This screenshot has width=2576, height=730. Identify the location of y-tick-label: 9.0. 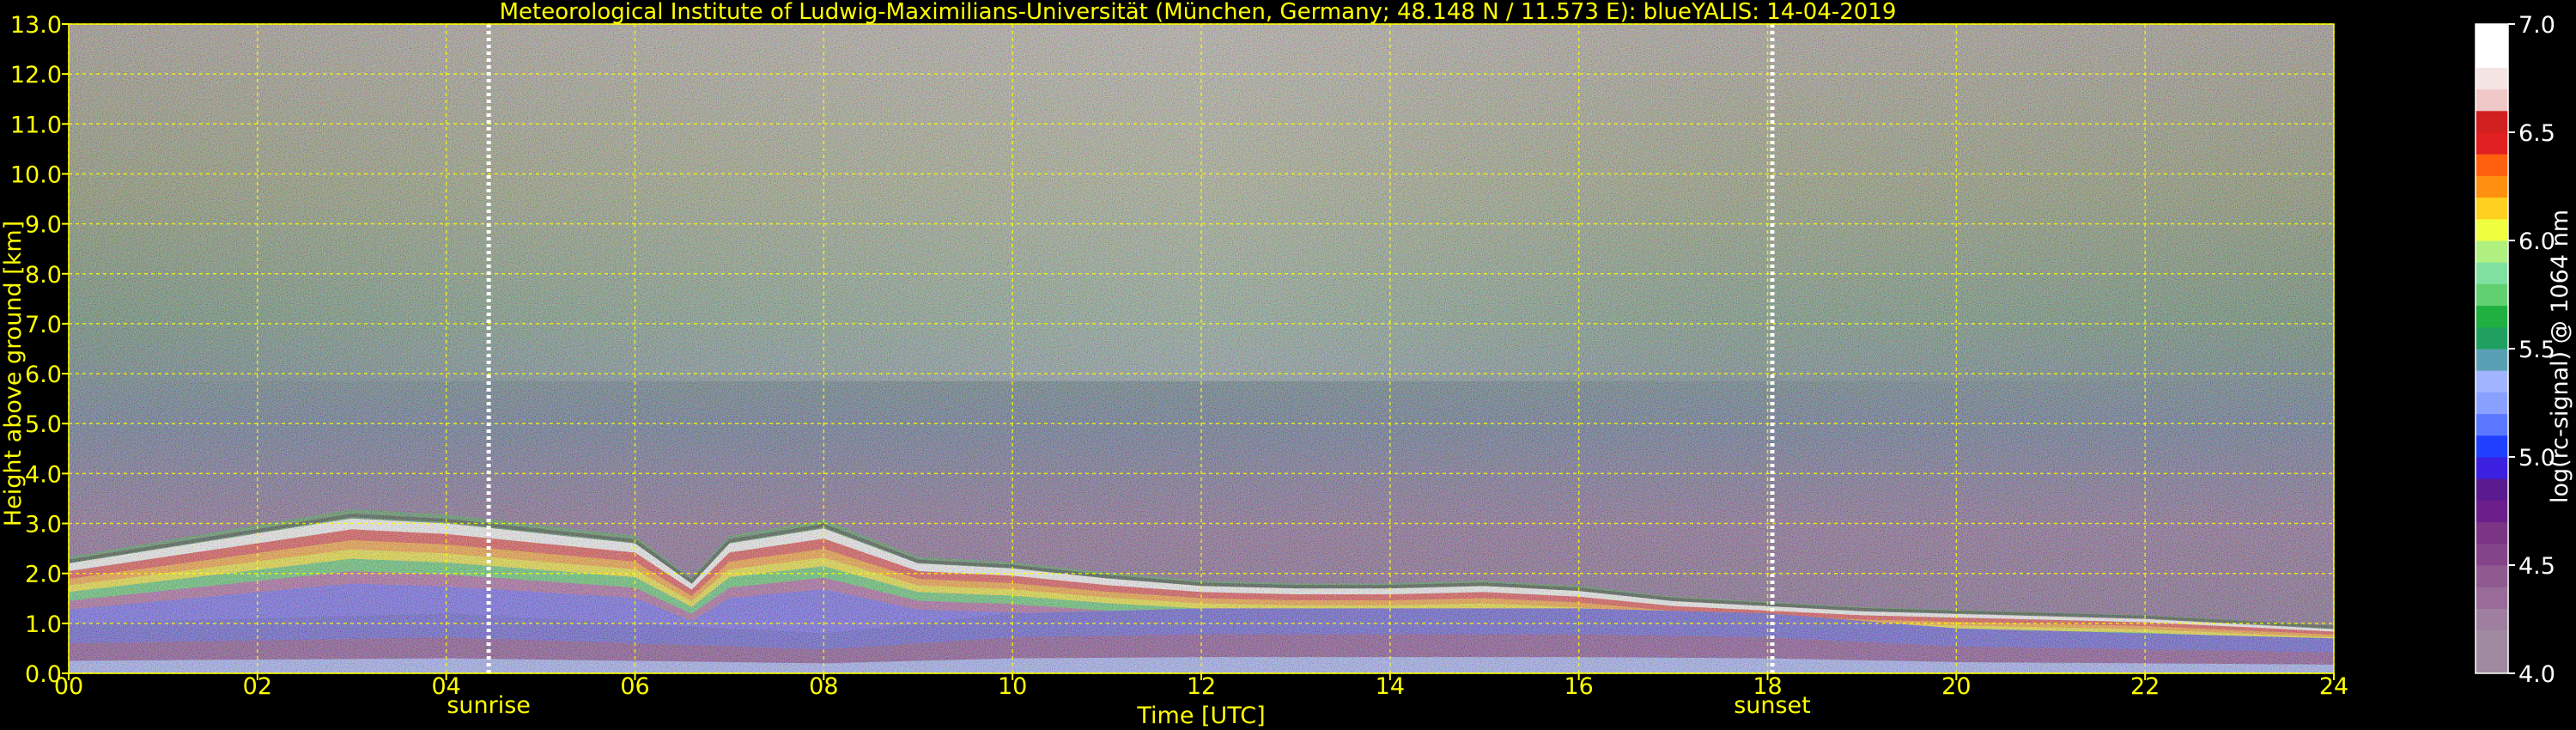
(44, 225).